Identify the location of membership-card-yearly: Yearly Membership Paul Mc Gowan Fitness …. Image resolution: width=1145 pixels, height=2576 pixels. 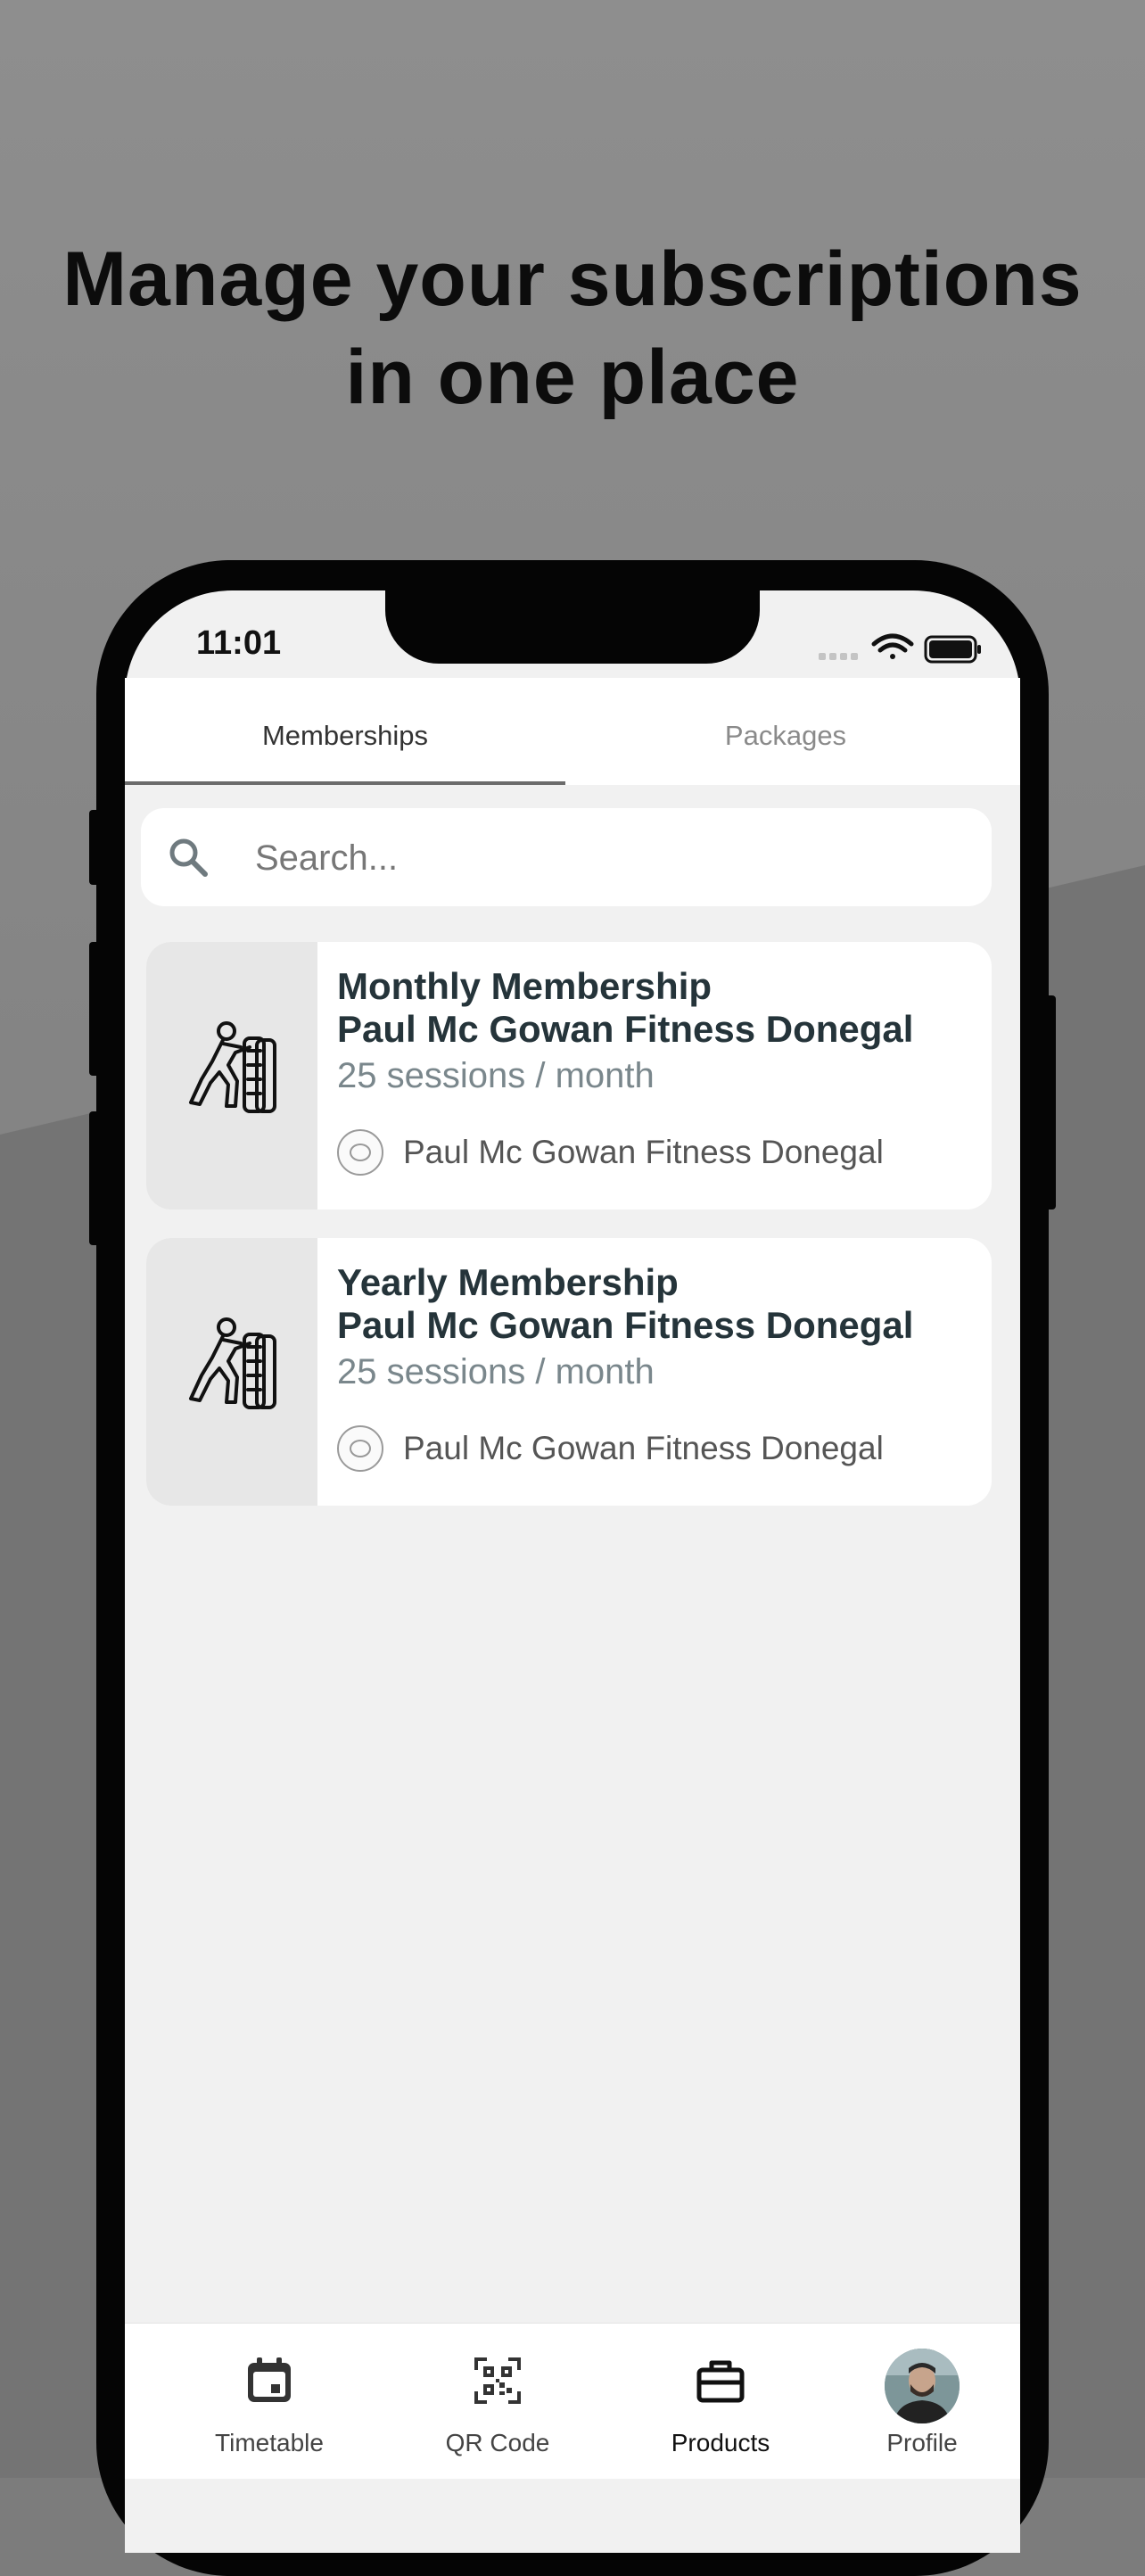
(569, 1372).